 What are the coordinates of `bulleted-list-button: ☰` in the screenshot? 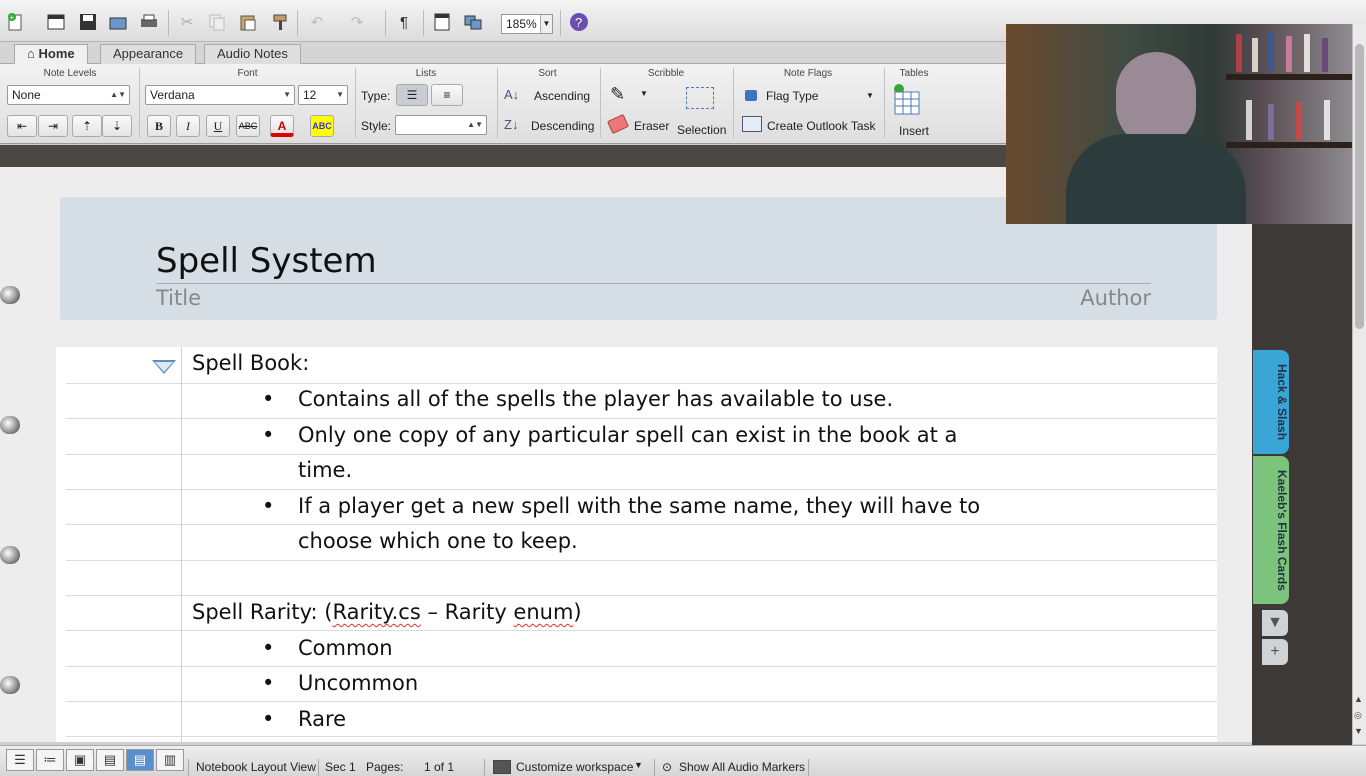 It's located at (412, 95).